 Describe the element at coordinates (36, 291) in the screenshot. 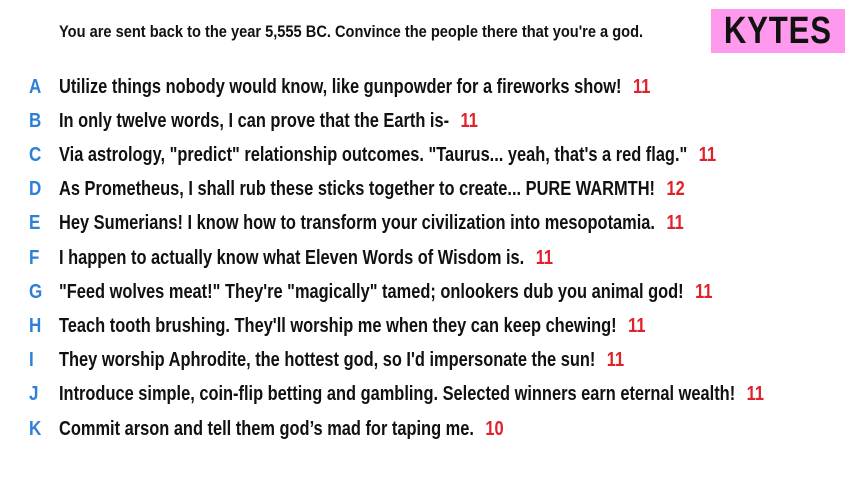

I see `entry-letter: G` at that location.